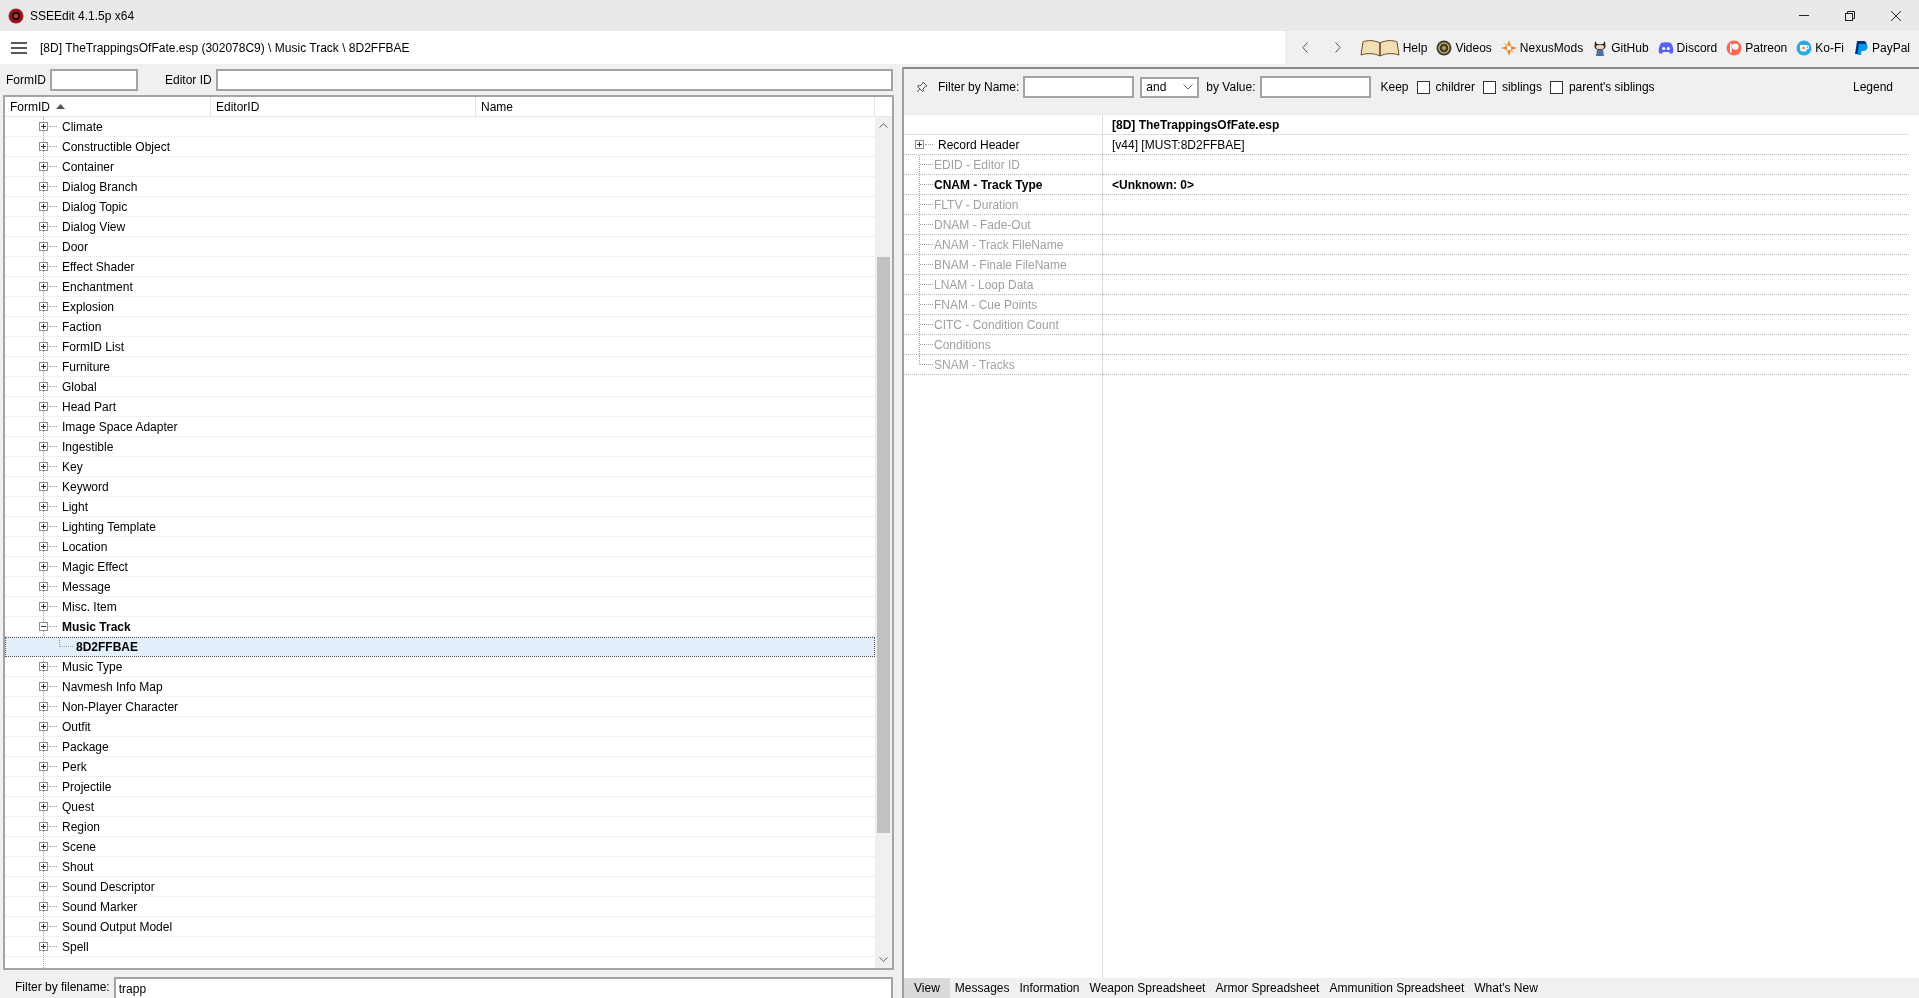 The image size is (1919, 998). Describe the element at coordinates (1147, 988) in the screenshot. I see `tab: Weapon Spreadsheet` at that location.